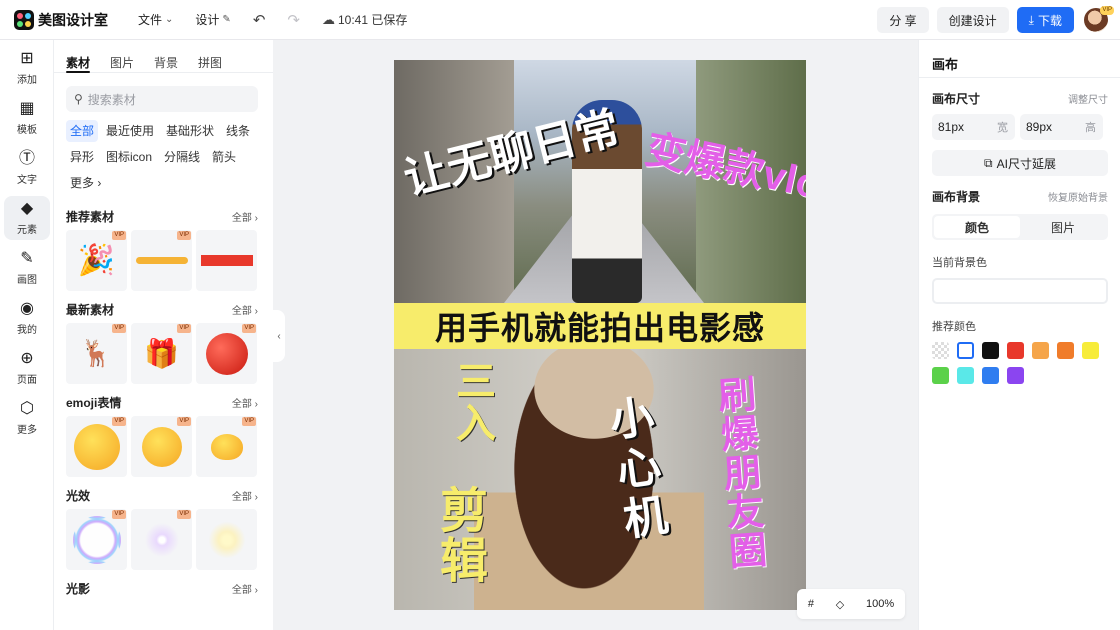 The image size is (1120, 630). Describe the element at coordinates (940, 375) in the screenshot. I see `swatch-green` at that location.